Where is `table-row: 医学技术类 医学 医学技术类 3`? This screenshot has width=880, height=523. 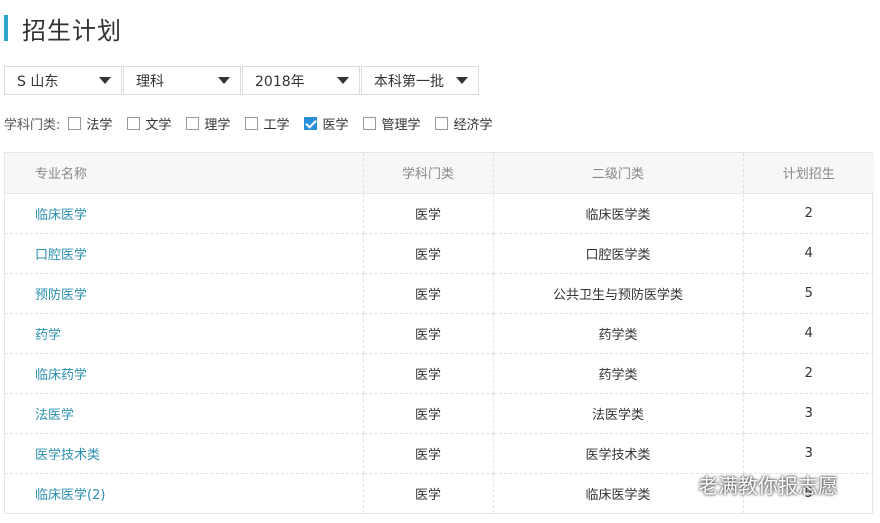 table-row: 医学技术类 医学 医学技术类 3 is located at coordinates (439, 453).